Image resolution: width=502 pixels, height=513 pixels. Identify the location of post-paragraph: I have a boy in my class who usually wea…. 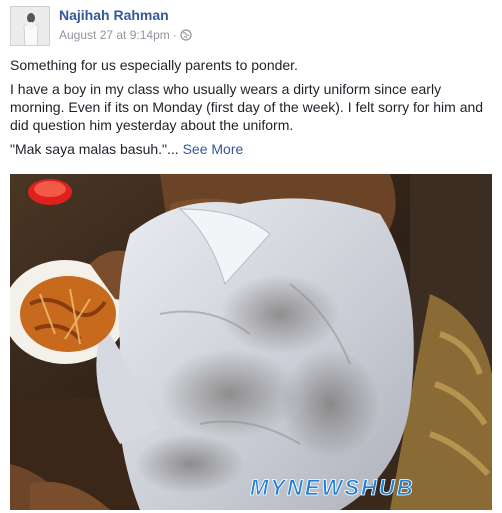
(247, 107).